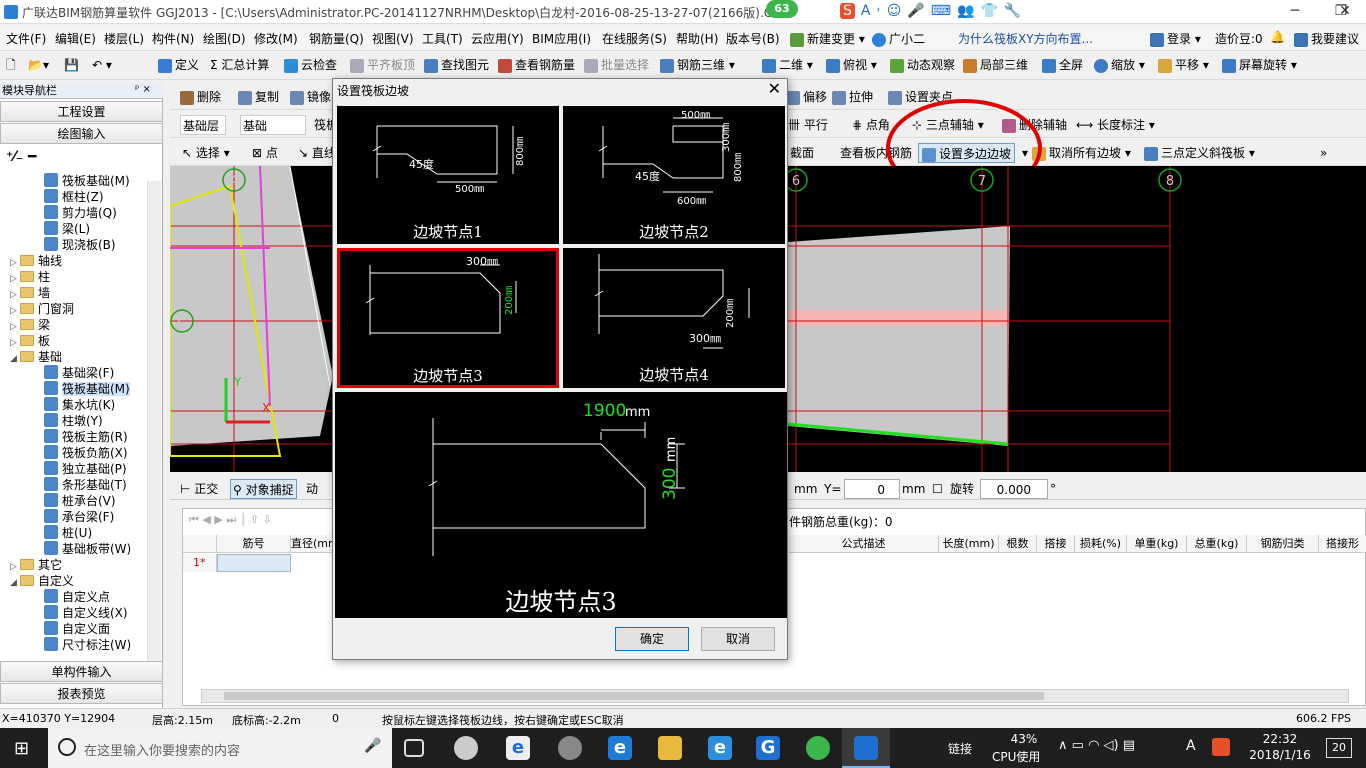 This screenshot has height=768, width=1366. What do you see at coordinates (393, 38) in the screenshot?
I see `menu-view: 视图(V)` at bounding box center [393, 38].